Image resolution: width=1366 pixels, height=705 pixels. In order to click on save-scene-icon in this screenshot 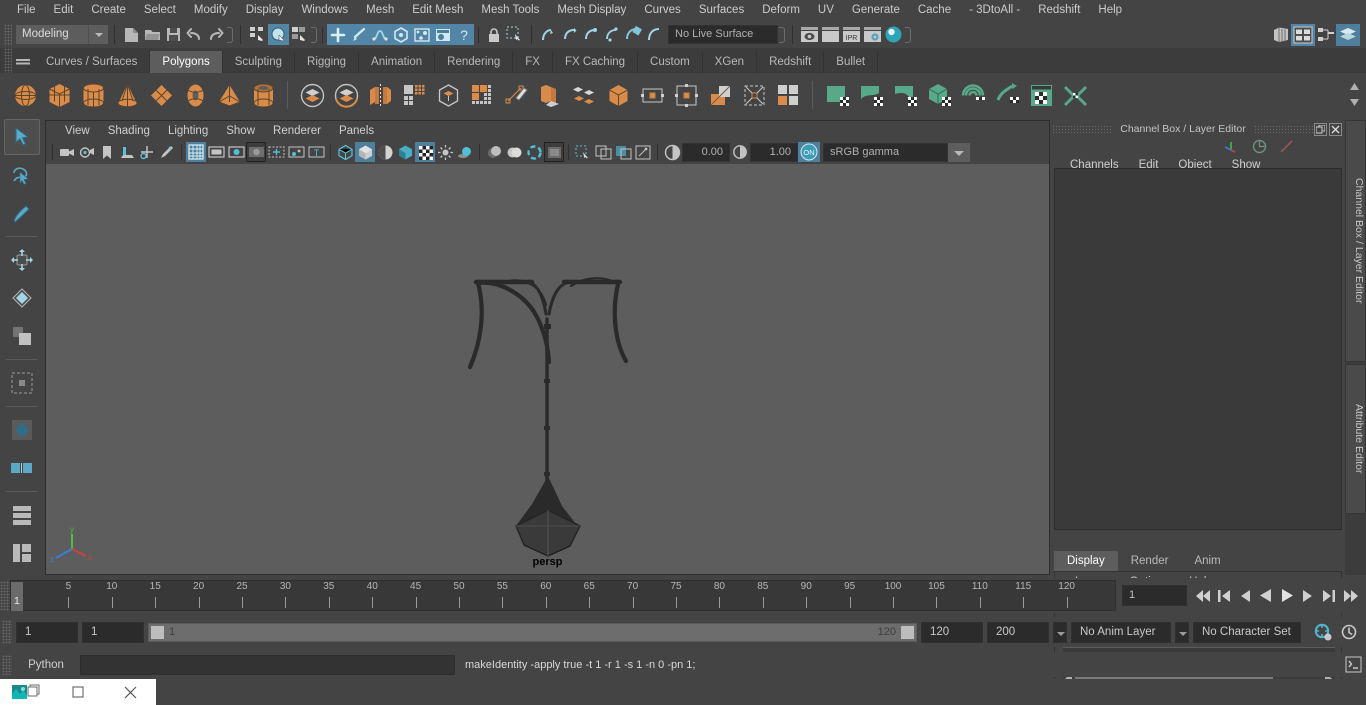, I will do `click(173, 34)`.